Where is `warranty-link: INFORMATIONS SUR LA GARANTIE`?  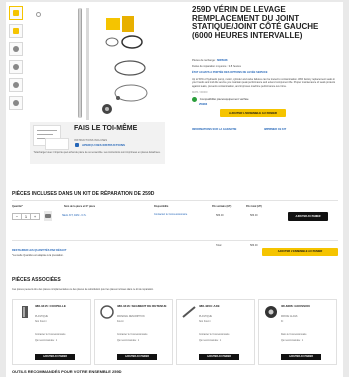
warranty-link: INFORMATIONS SUR LA GARANTIE is located at coordinates (214, 129).